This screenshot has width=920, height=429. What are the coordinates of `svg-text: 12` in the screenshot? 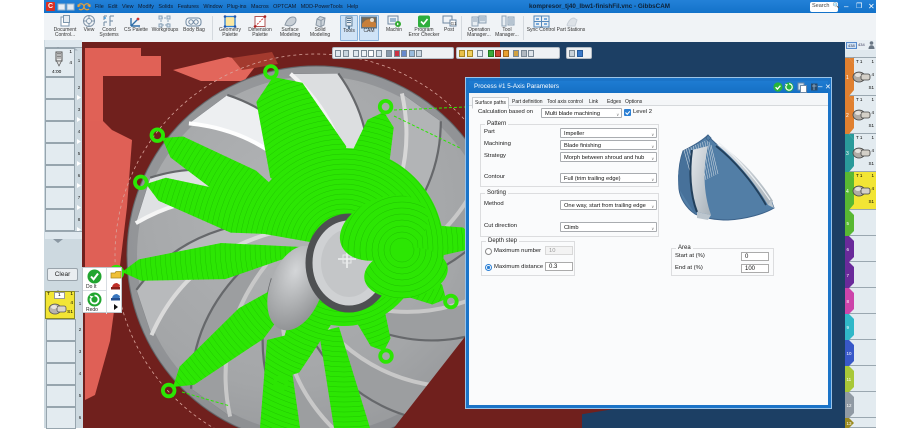 It's located at (850, 405).